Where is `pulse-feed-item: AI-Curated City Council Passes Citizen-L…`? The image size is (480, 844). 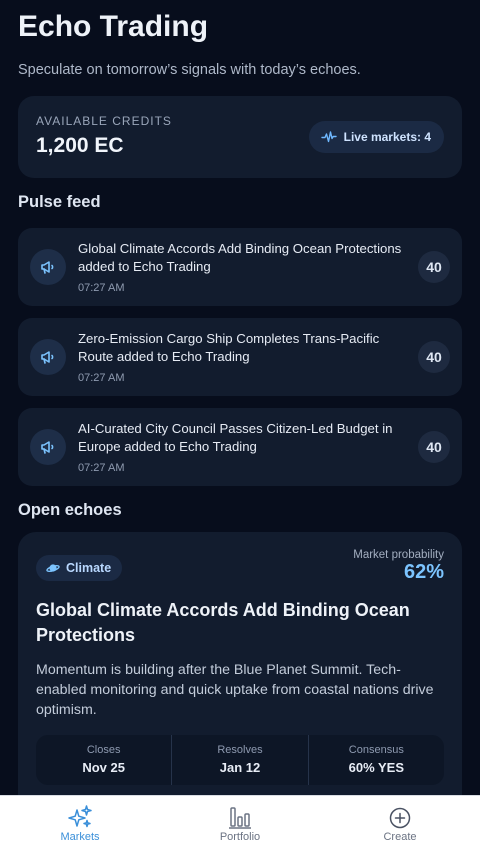
pulse-feed-item: AI-Curated City Council Passes Citizen-L… is located at coordinates (240, 447).